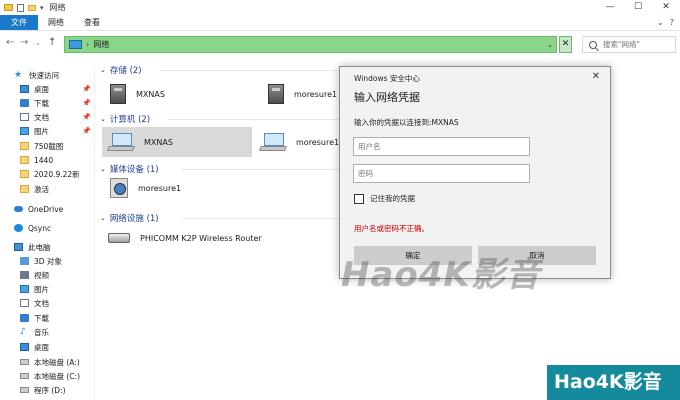 The height and width of the screenshot is (400, 680). What do you see at coordinates (47, 289) in the screenshot?
I see `sidebar-item-pc-pictures: 图片` at bounding box center [47, 289].